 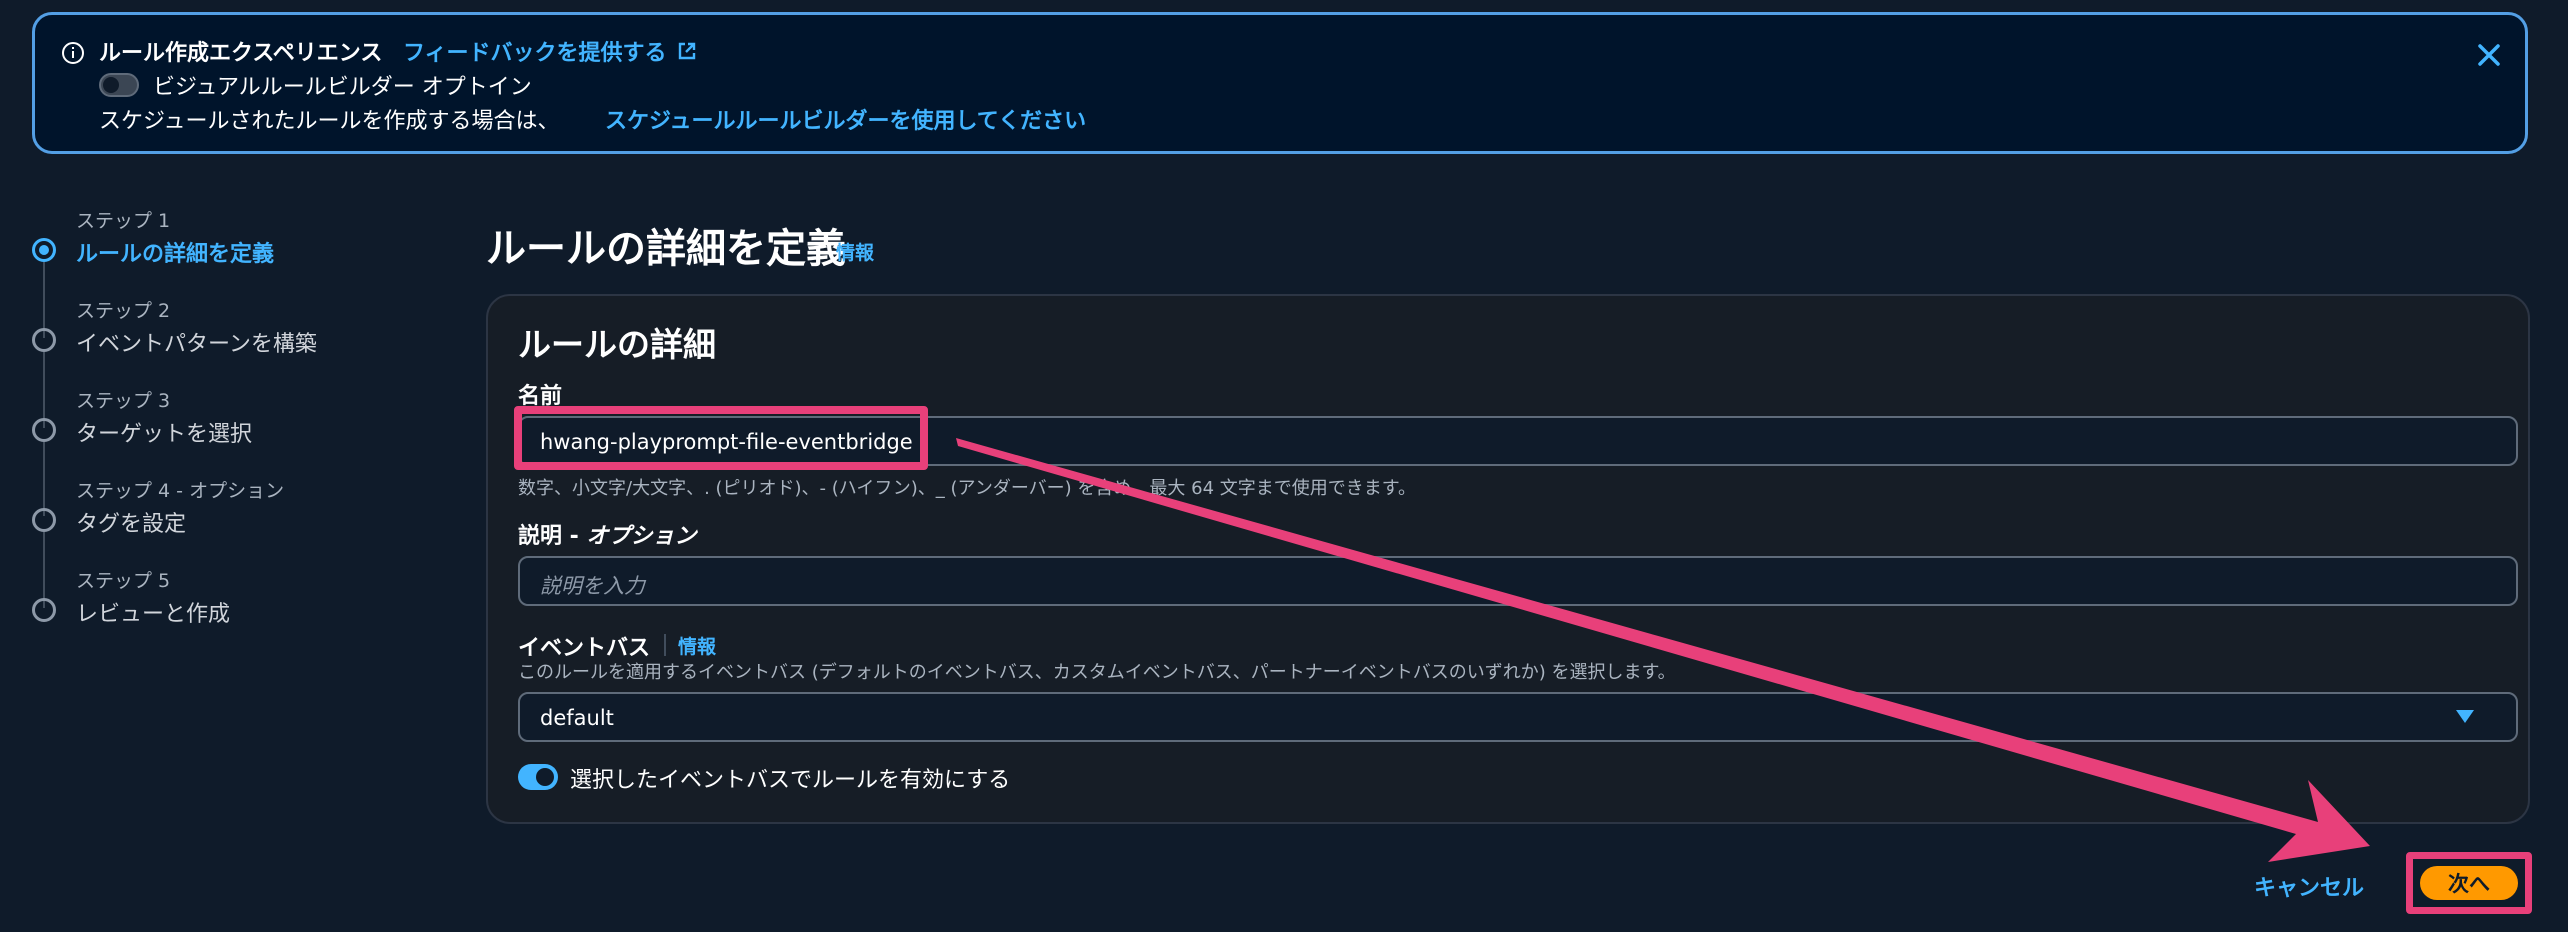 I want to click on description-label: 説明 - オプション, so click(x=607, y=534).